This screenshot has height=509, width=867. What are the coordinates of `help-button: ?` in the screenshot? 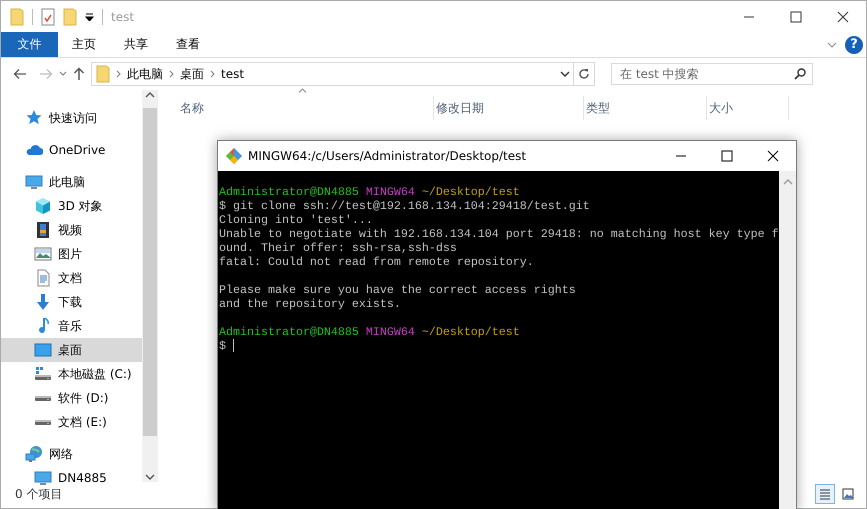 It's located at (854, 45).